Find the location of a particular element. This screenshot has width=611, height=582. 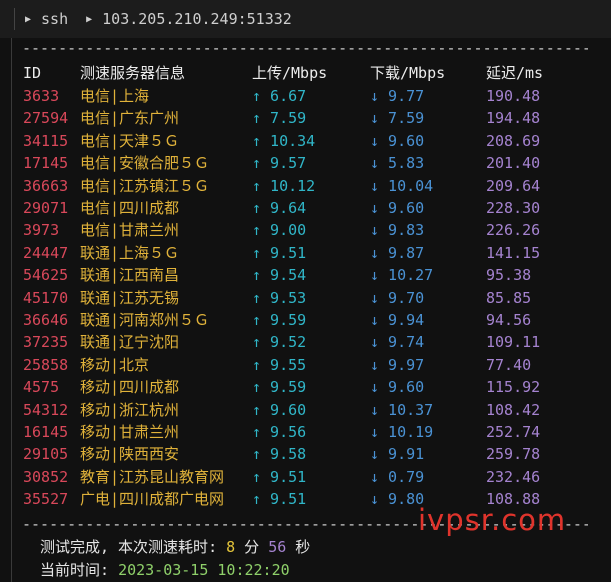

row-latency: 252.74 is located at coordinates (513, 432).